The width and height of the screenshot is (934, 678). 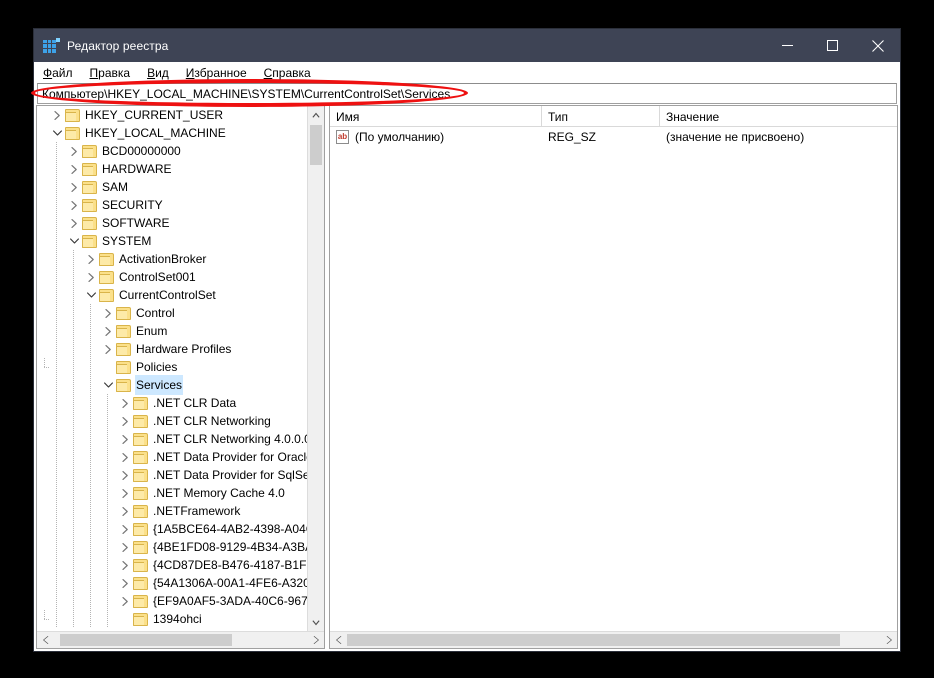 What do you see at coordinates (159, 385) in the screenshot?
I see `tree-item-label: Services` at bounding box center [159, 385].